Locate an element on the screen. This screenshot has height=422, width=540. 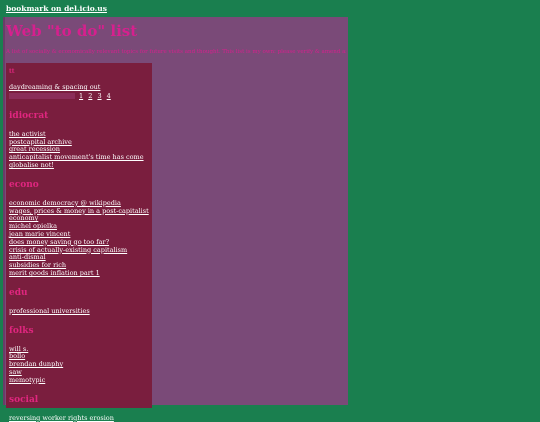
sidebar-link: memotypic is located at coordinates (79, 380).